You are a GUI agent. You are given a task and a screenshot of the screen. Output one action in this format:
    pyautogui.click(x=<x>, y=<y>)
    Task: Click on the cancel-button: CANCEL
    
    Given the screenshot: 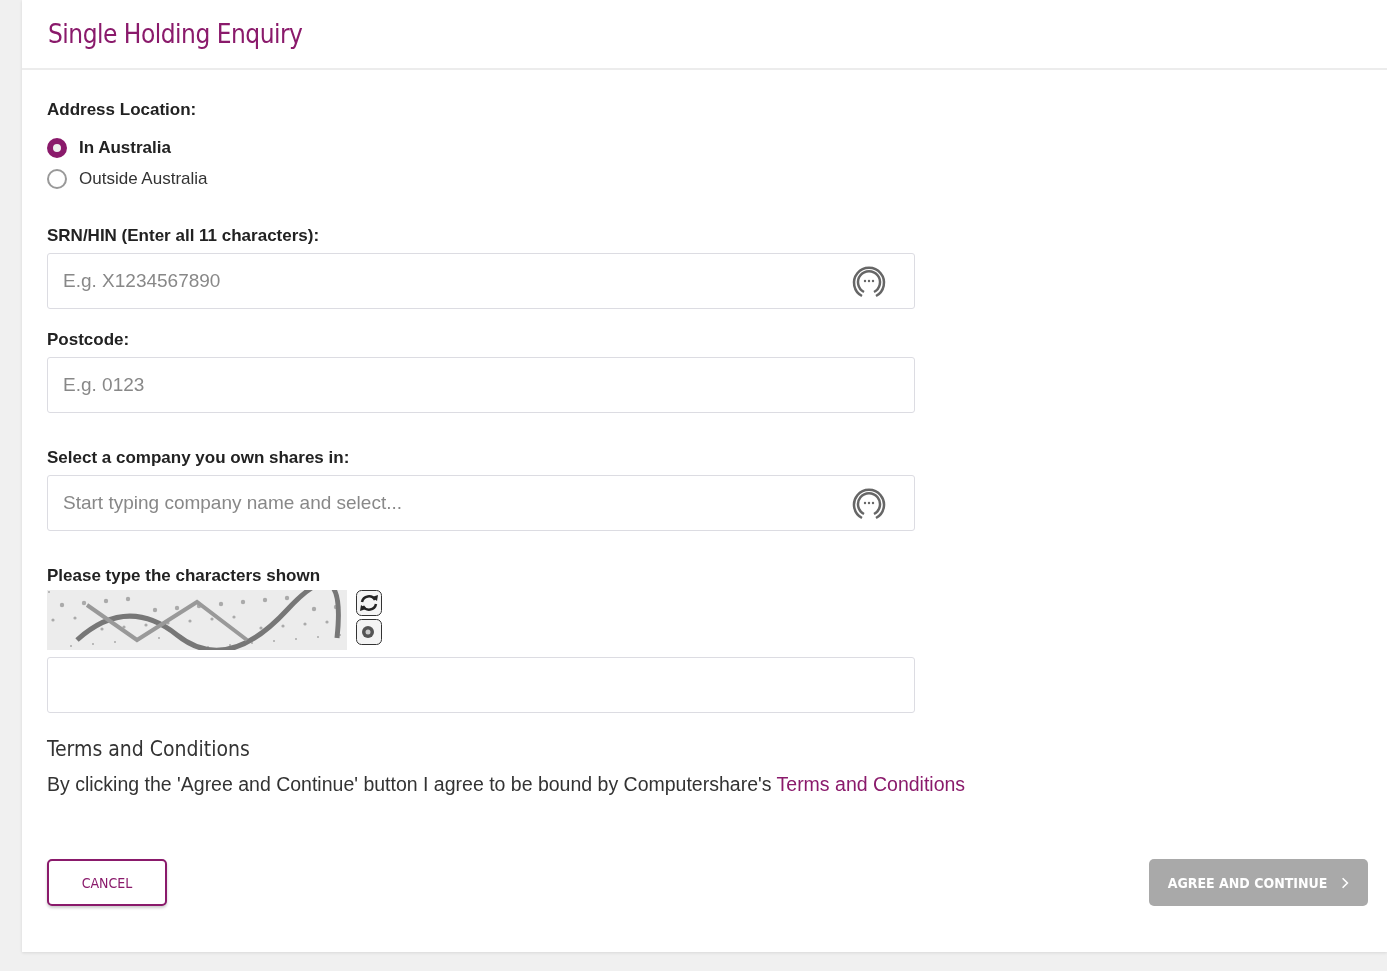 What is the action you would take?
    pyautogui.click(x=107, y=882)
    